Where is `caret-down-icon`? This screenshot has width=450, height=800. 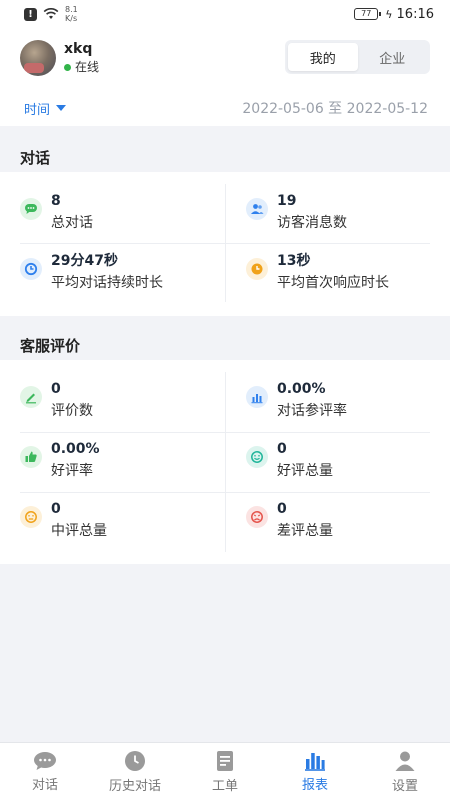
caret-down-icon is located at coordinates (61, 108).